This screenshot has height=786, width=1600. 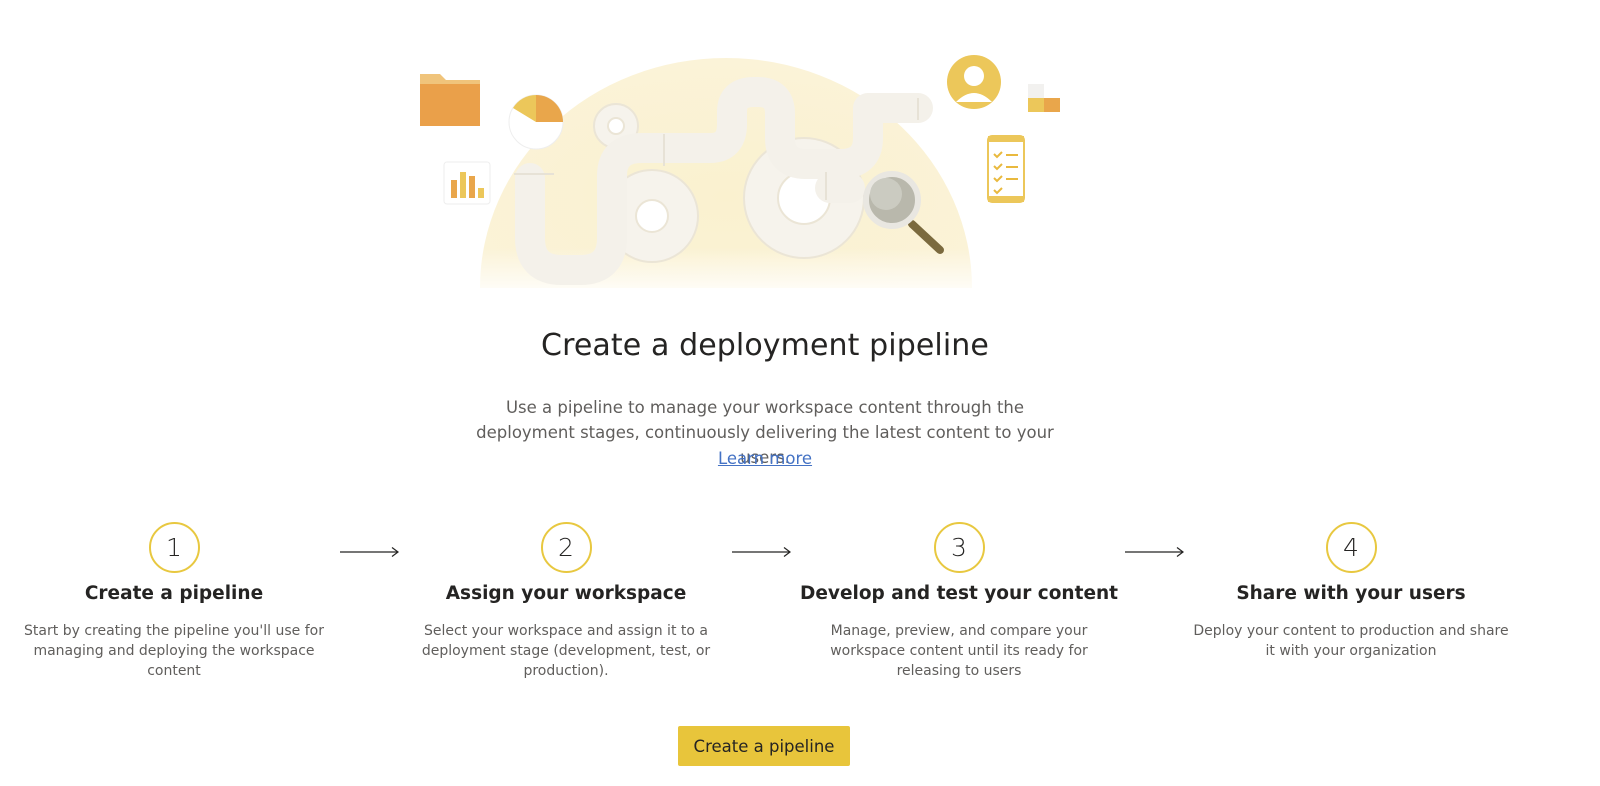 I want to click on learn-more-container: Learn more, so click(x=765, y=458).